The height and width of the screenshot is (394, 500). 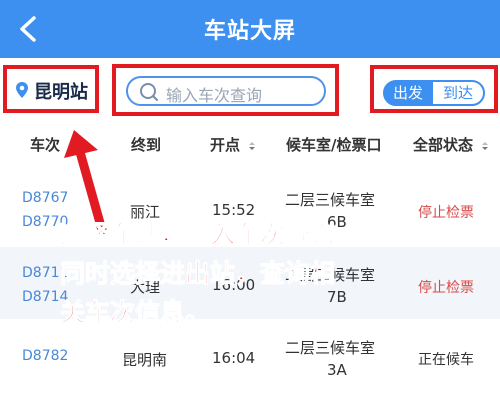 I want to click on annotation-line: 同时选择进出站，查询相, so click(x=198, y=274).